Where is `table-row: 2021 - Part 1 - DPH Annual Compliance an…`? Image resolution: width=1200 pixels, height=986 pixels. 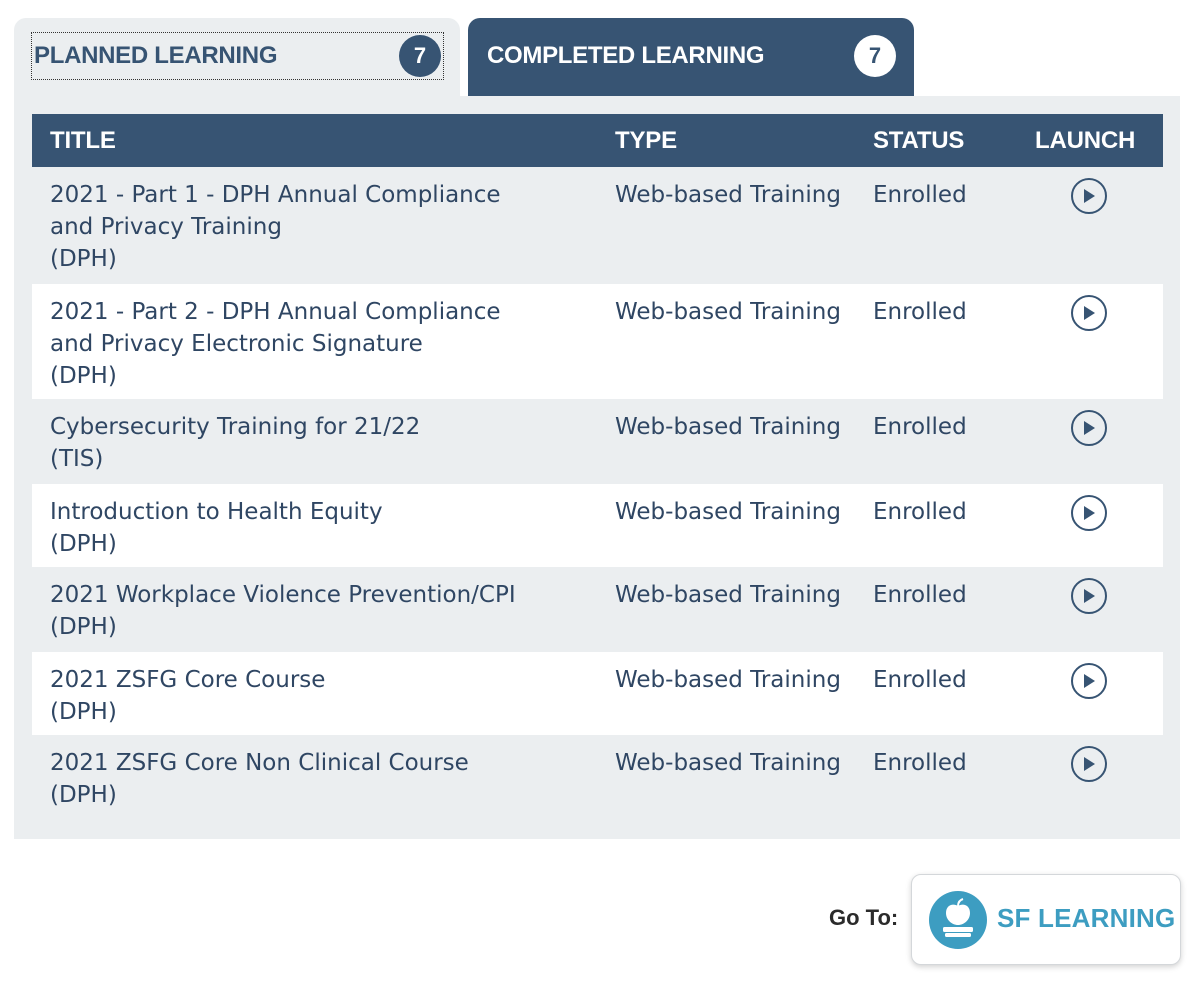 table-row: 2021 - Part 1 - DPH Annual Compliance an… is located at coordinates (597, 225).